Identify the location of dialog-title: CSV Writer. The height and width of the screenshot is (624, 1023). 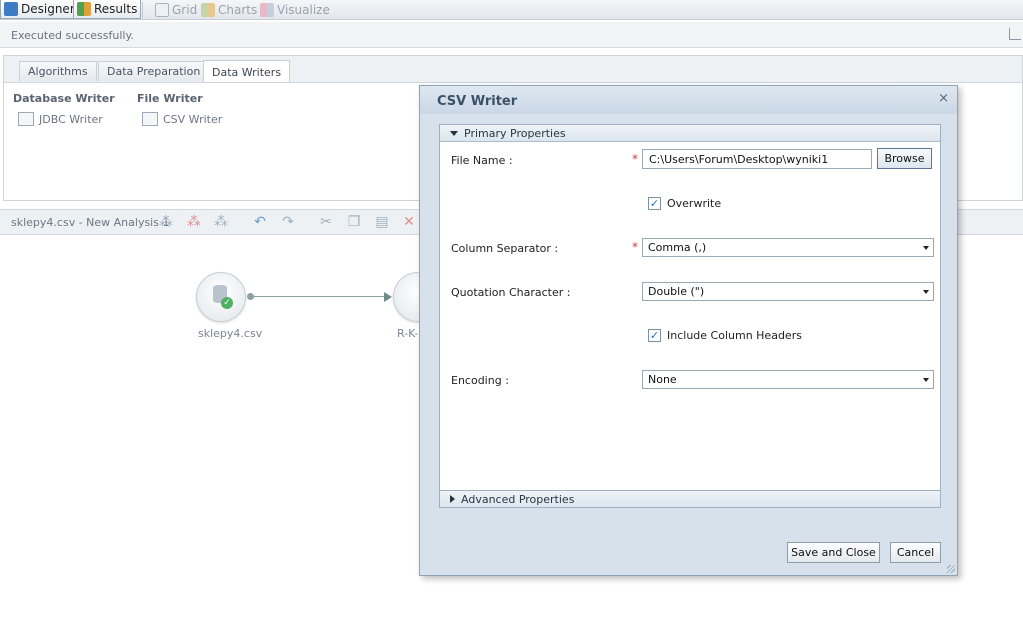
(477, 101).